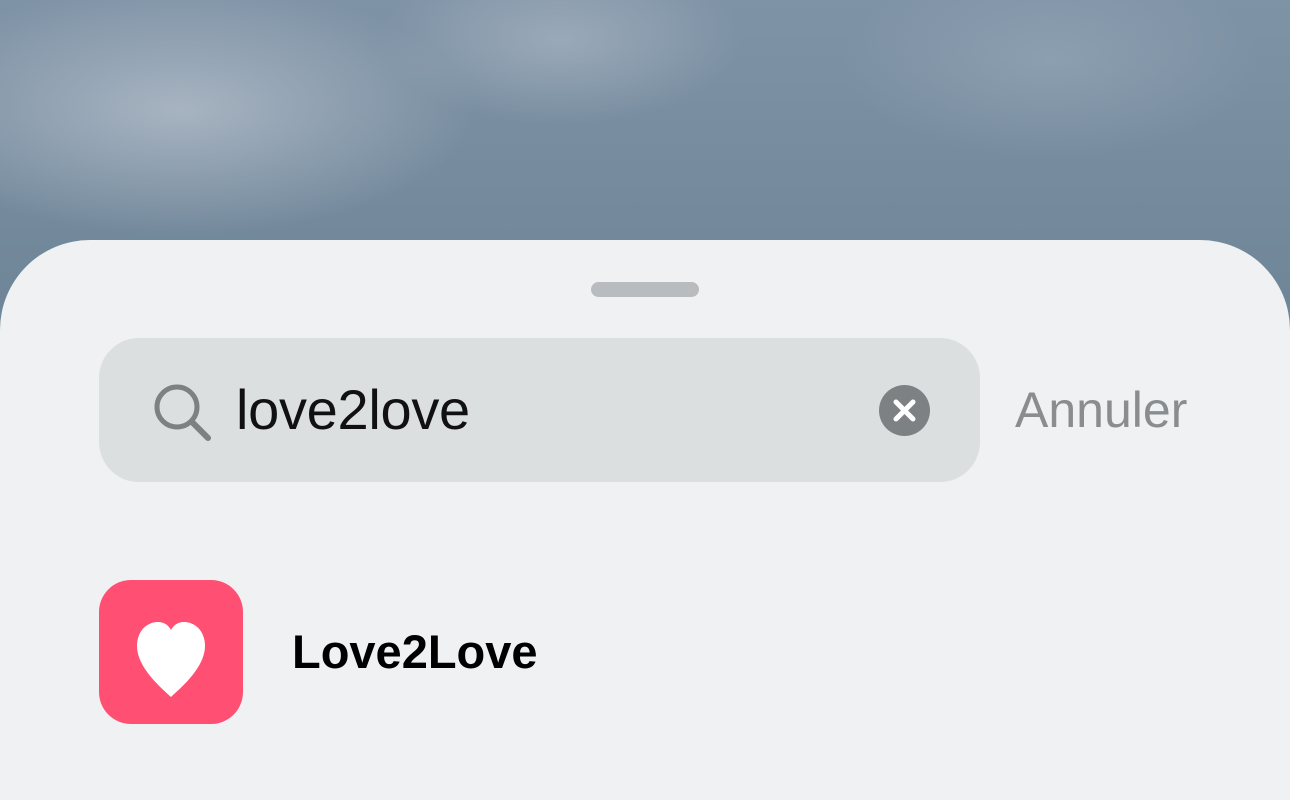 This screenshot has height=800, width=1290. I want to click on app-icon, so click(171, 652).